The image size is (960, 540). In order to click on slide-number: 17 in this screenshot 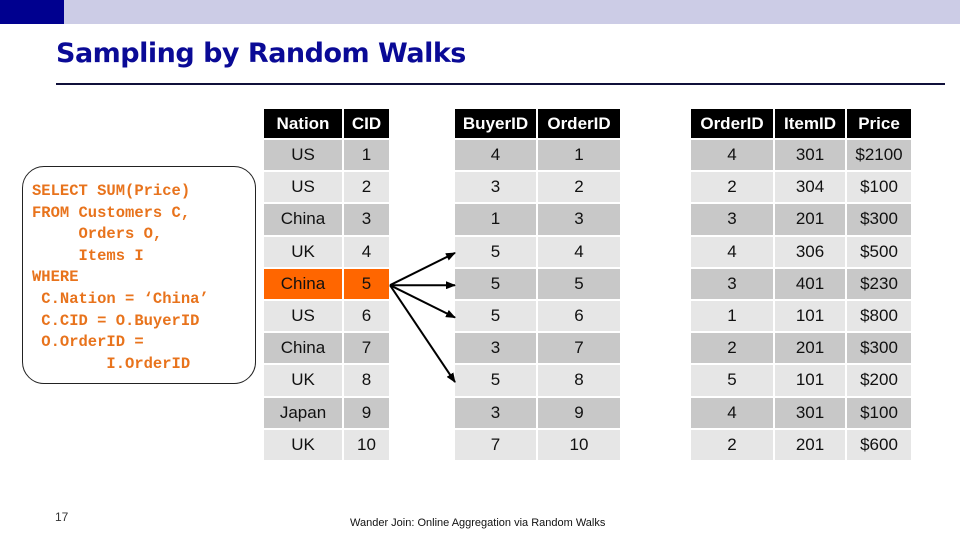, I will do `click(62, 517)`.